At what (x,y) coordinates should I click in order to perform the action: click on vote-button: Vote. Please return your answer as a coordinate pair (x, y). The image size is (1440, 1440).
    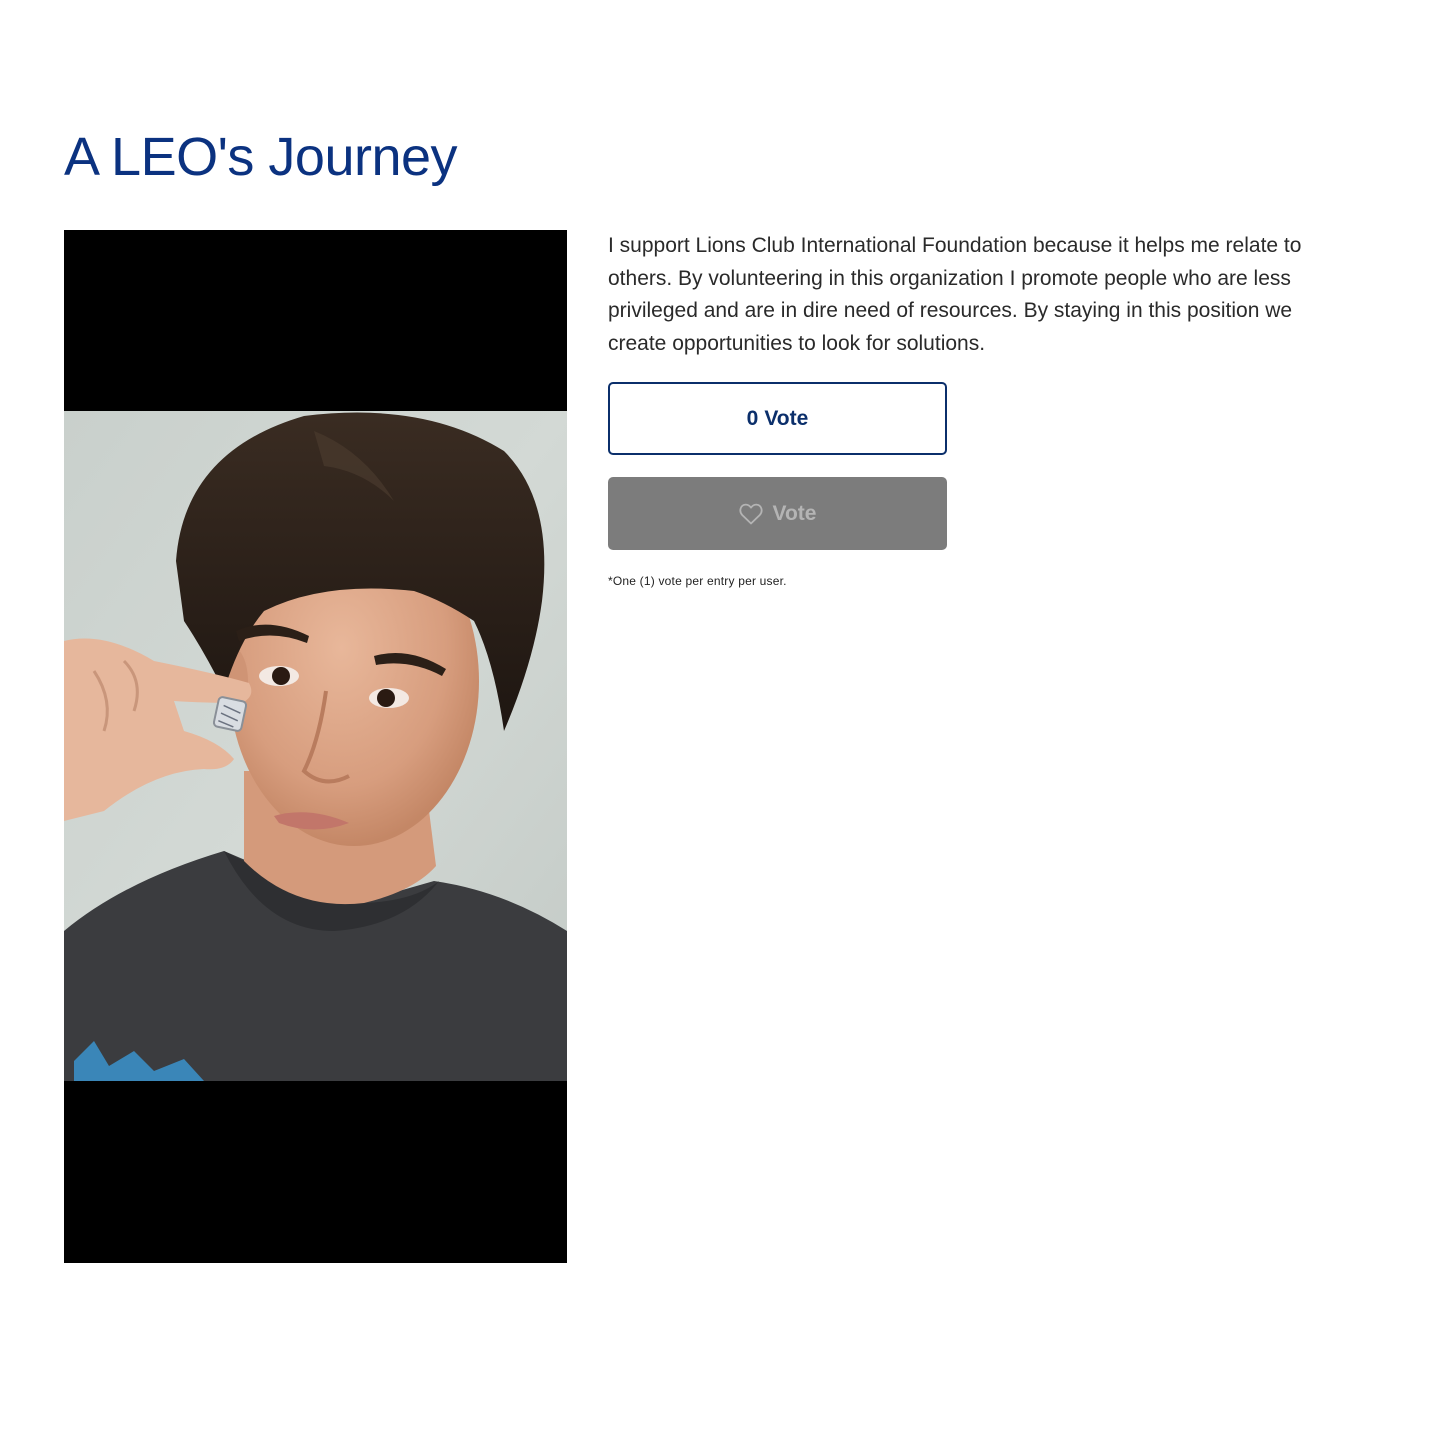
    Looking at the image, I should click on (777, 513).